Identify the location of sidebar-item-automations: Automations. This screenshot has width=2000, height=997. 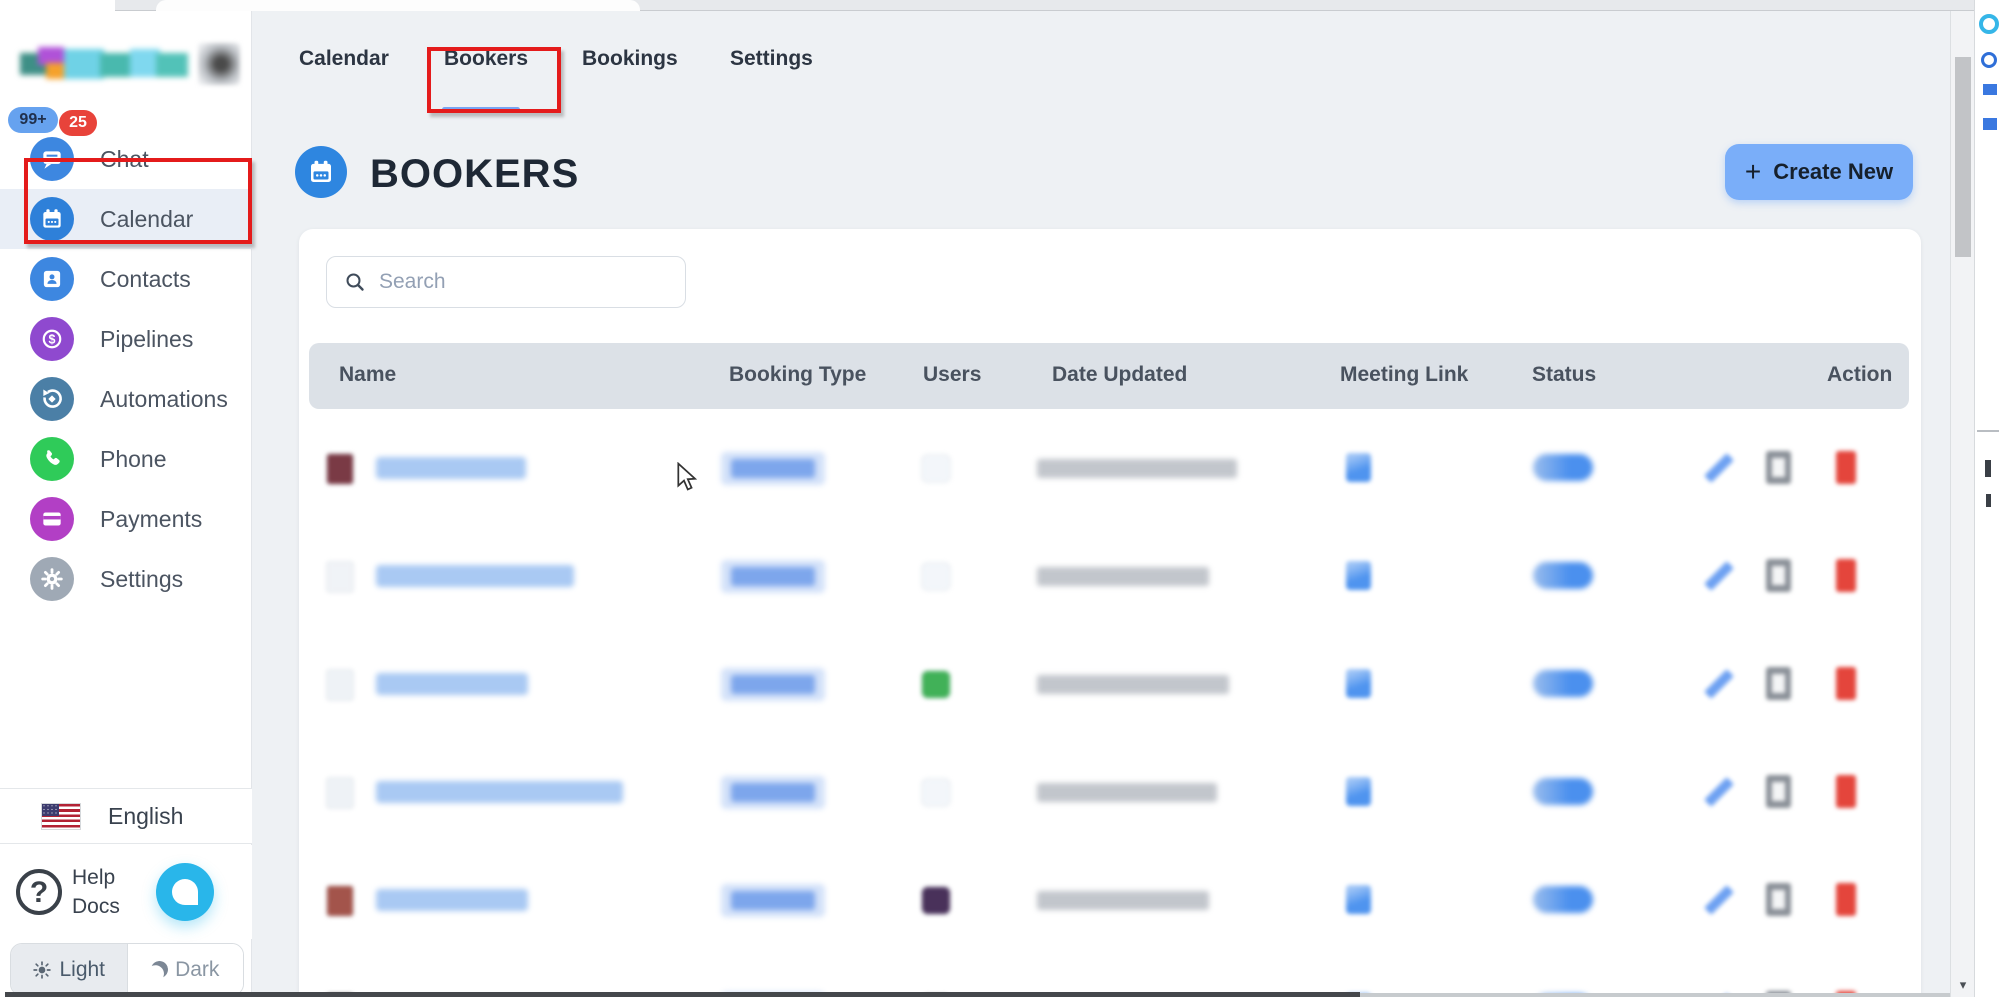
(126, 399).